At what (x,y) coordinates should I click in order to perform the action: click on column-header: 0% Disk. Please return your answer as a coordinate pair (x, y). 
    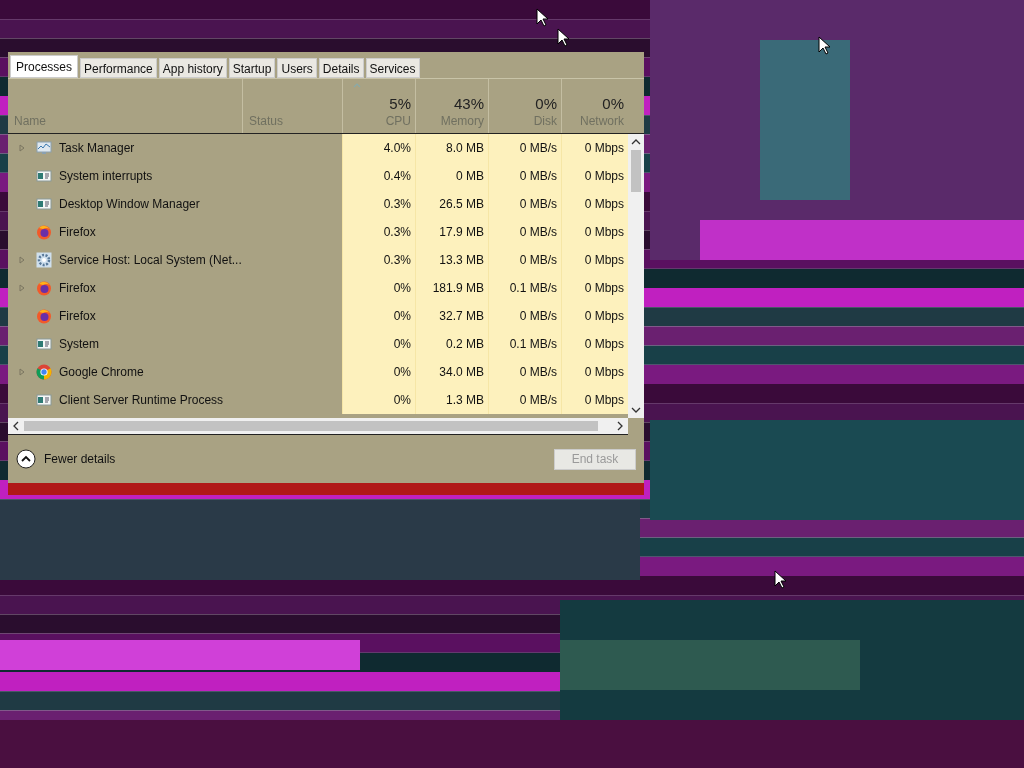
    Looking at the image, I should click on (524, 106).